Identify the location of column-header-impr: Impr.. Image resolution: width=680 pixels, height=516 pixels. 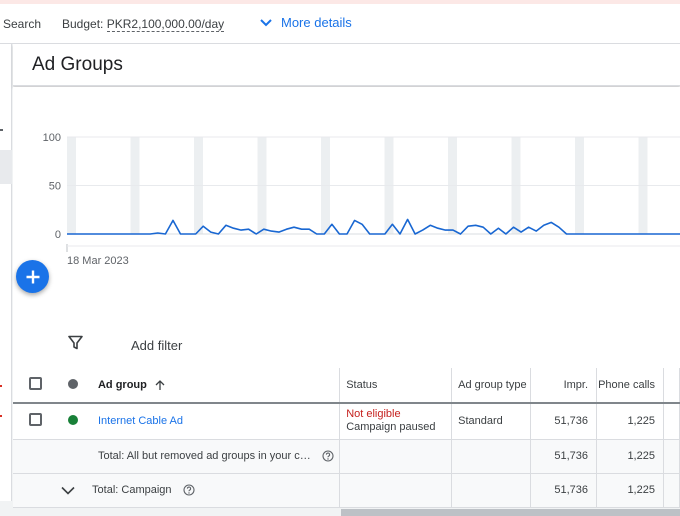
(564, 386).